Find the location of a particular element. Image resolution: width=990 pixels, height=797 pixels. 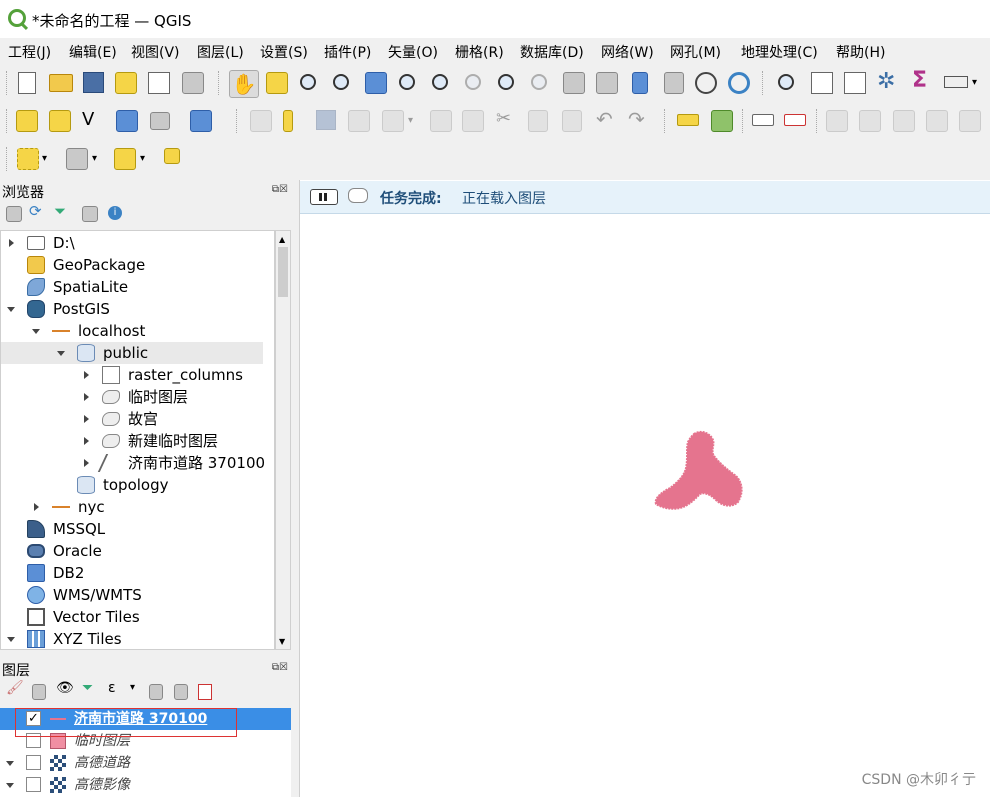

layer-row: 临时图层 is located at coordinates (145, 741).